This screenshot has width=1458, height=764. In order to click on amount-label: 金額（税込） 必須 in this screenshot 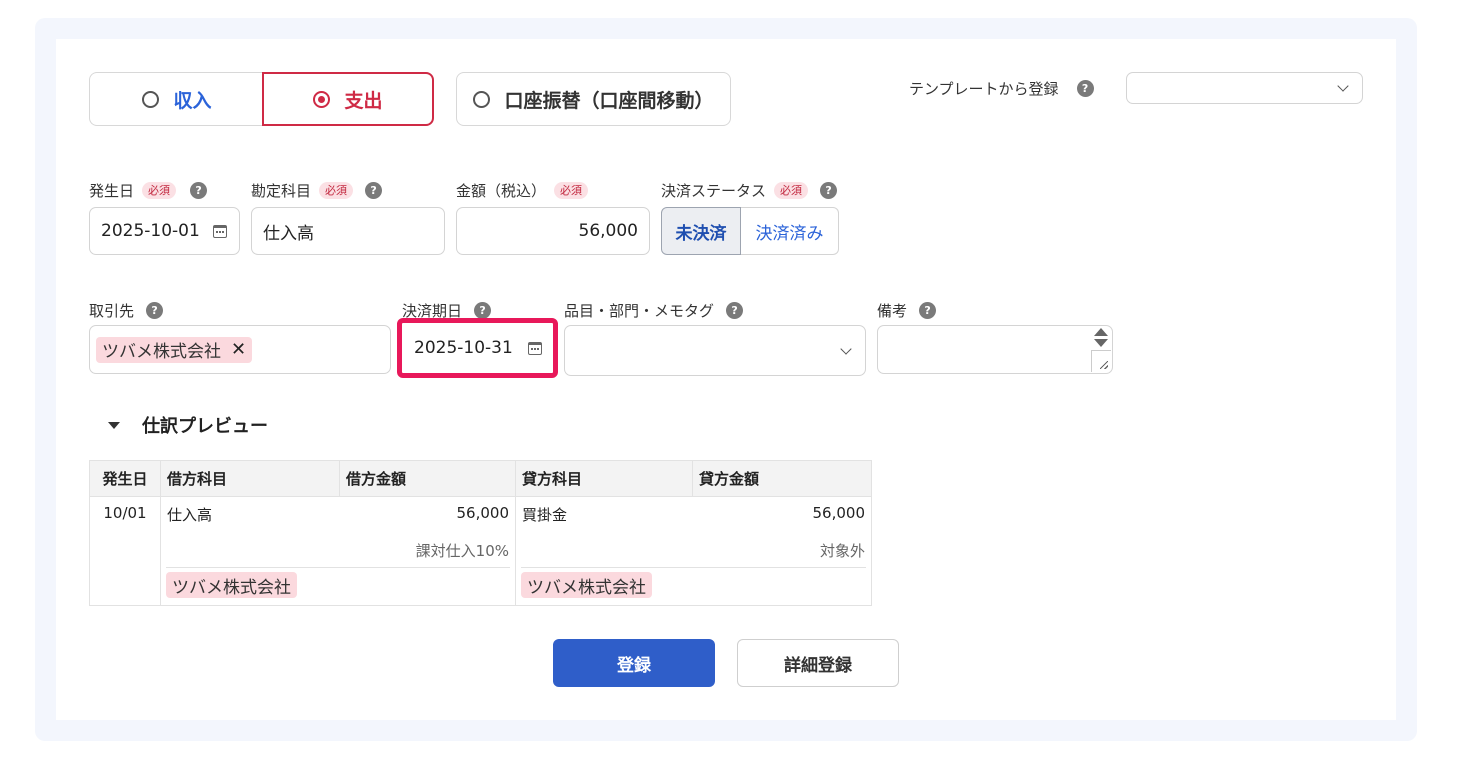, I will do `click(522, 190)`.